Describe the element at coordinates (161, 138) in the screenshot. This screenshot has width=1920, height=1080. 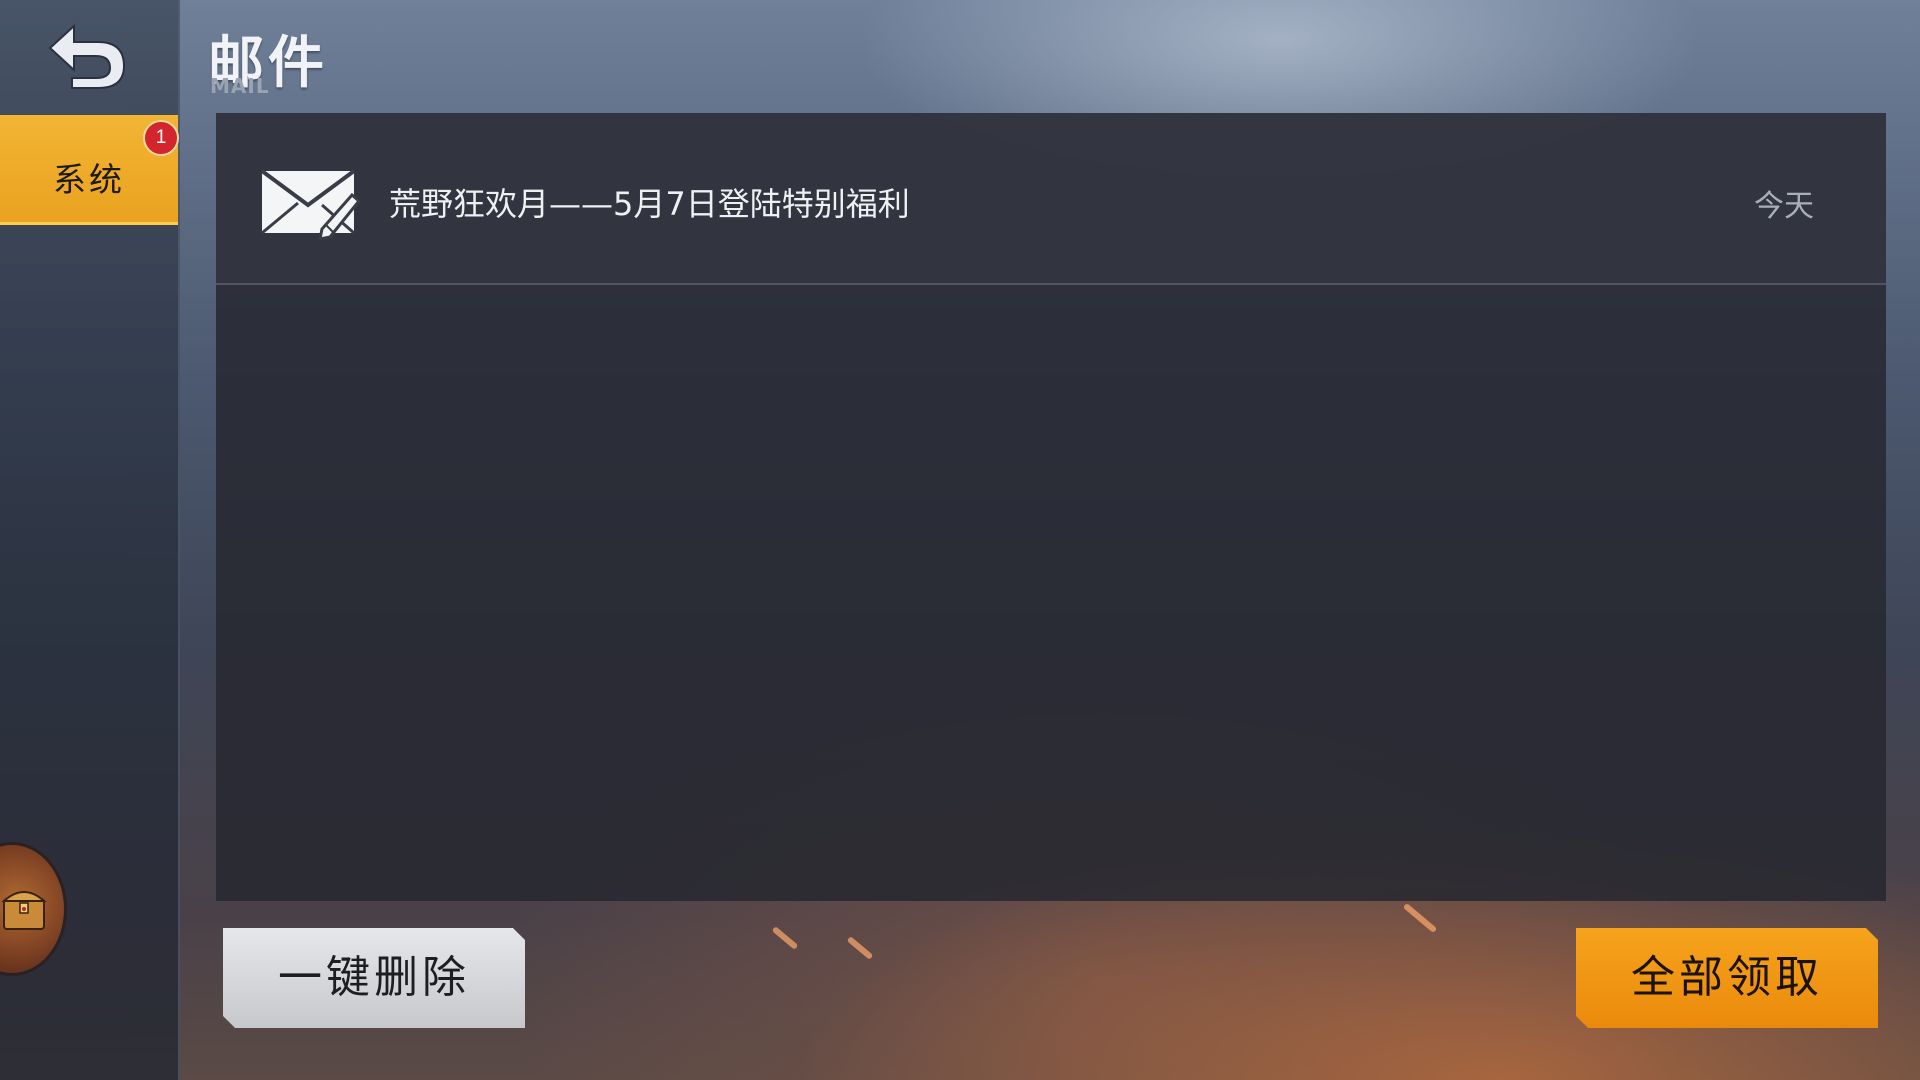
I see `notification-badge: 1` at that location.